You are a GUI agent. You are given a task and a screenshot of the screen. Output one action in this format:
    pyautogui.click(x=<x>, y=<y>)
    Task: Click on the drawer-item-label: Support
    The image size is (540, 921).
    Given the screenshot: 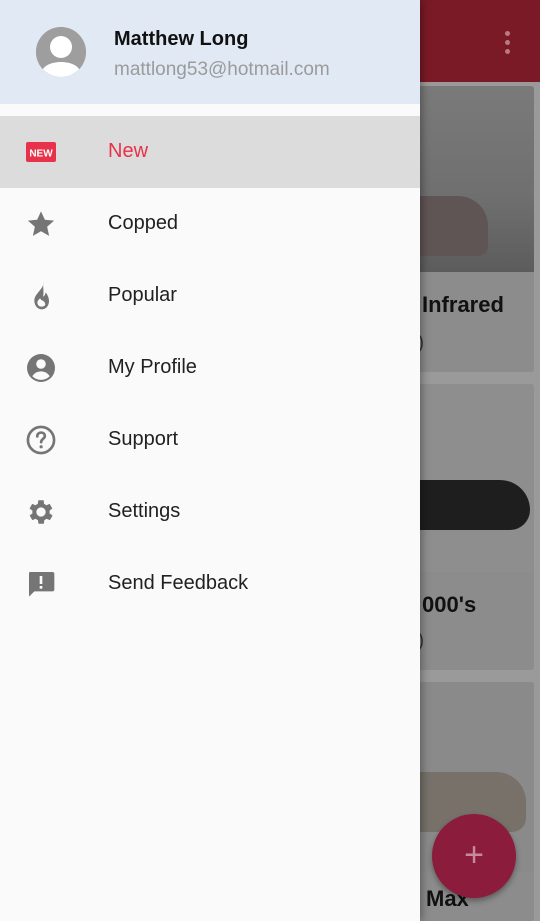 What is the action you would take?
    pyautogui.click(x=143, y=439)
    